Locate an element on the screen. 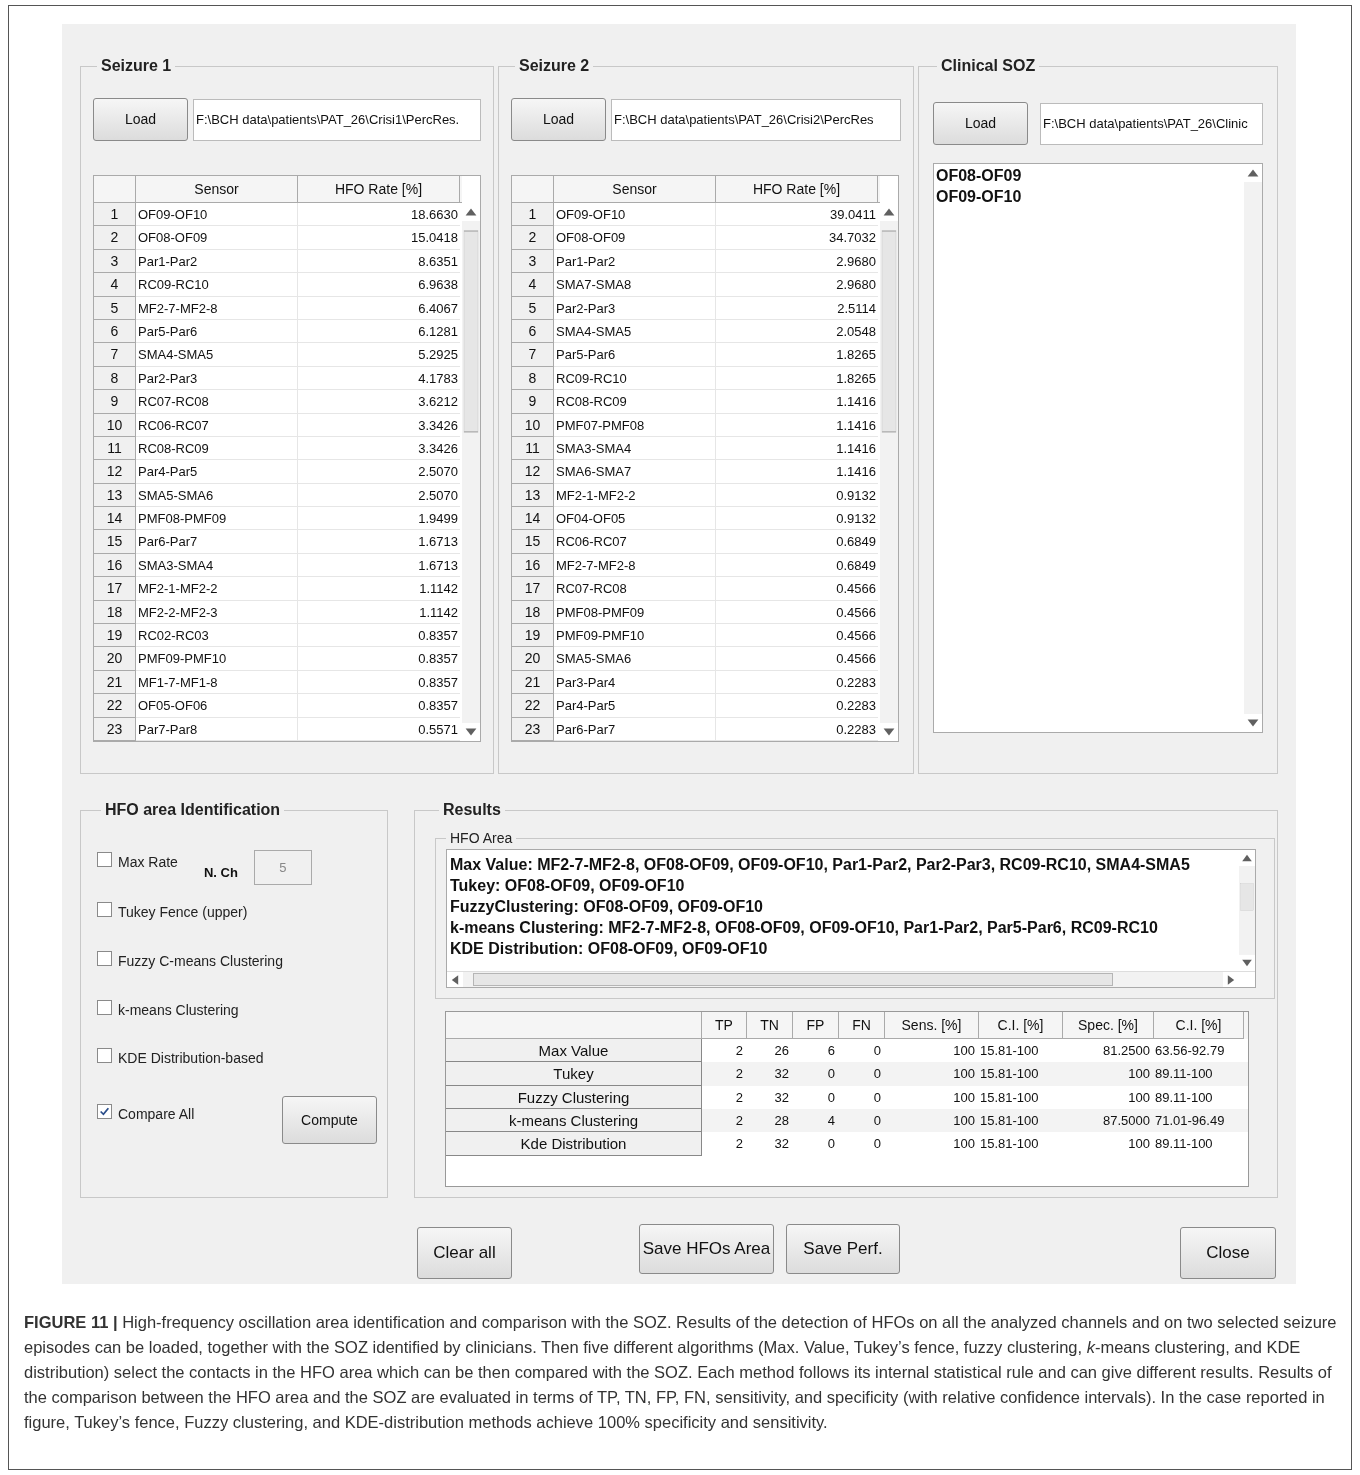 Image resolution: width=1360 pixels, height=1475 pixels. table-cell: MF2-1-MF2-2 is located at coordinates (217, 589).